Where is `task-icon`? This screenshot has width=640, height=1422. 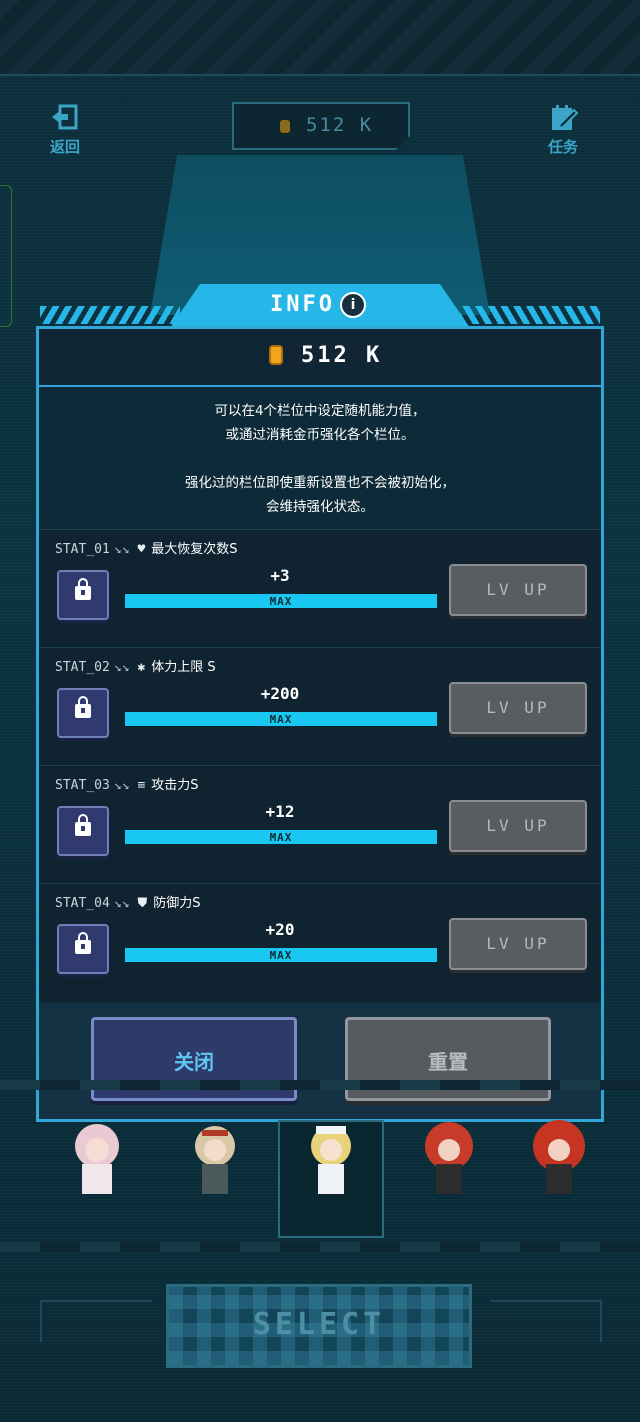
task-icon is located at coordinates (565, 117).